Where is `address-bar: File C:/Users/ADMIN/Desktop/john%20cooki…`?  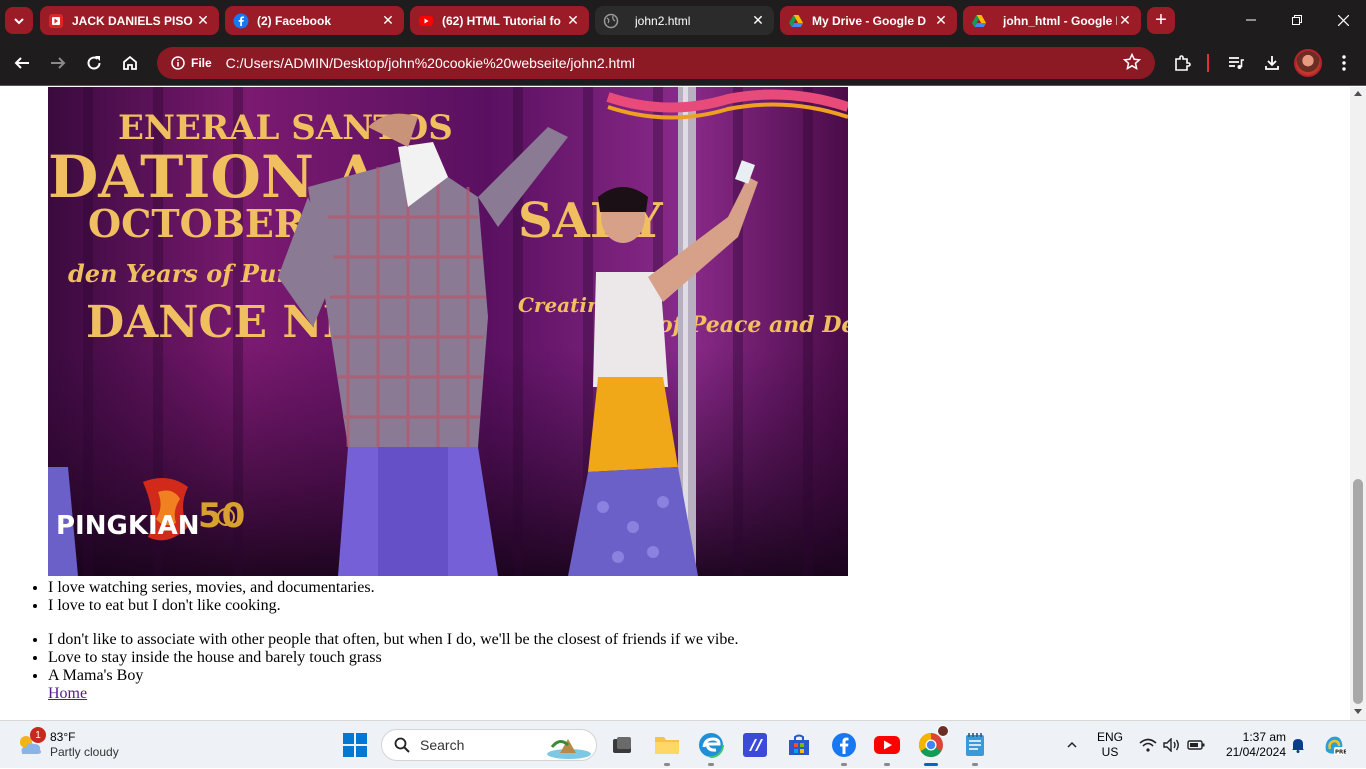
address-bar: File C:/Users/ADMIN/Desktop/john%20cooki… is located at coordinates (656, 63).